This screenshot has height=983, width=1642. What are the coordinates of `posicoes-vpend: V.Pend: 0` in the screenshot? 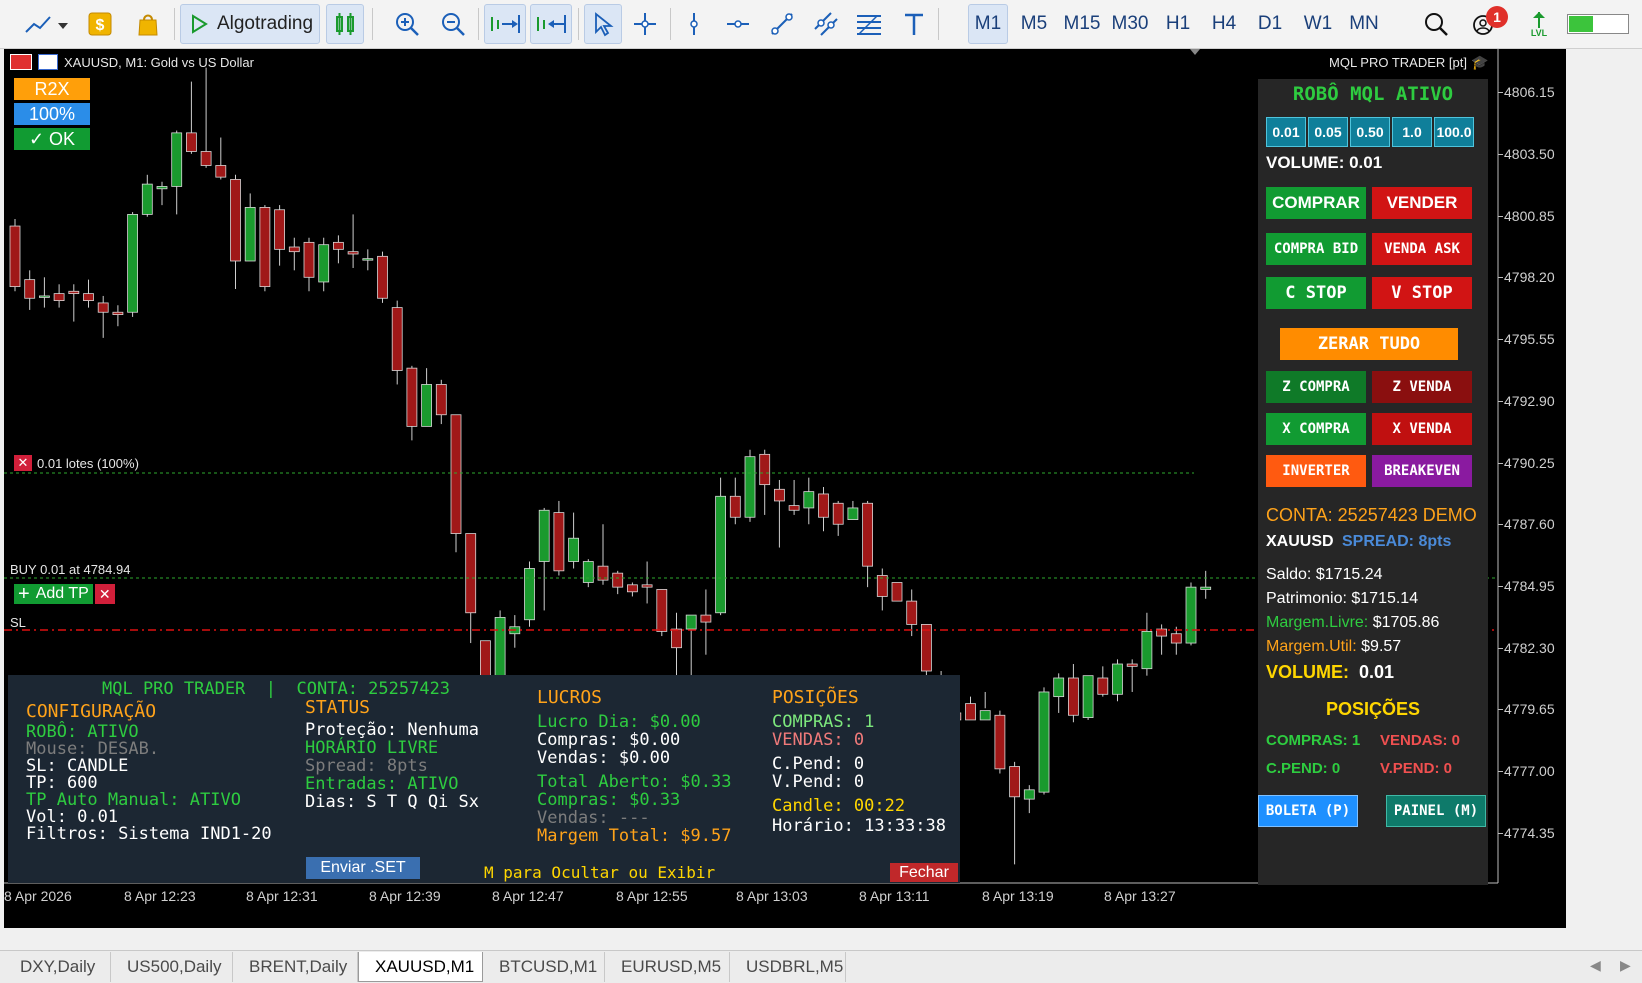 It's located at (818, 782).